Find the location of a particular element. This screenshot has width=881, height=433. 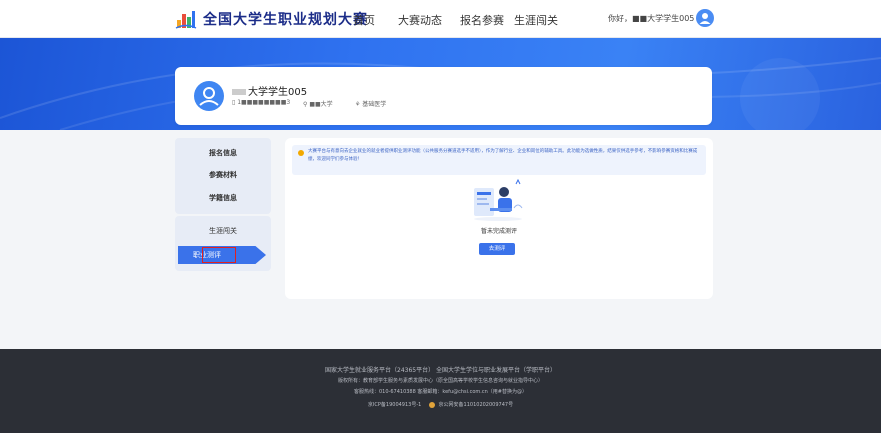

profile-major: ⚘ 基础医学 is located at coordinates (370, 103).